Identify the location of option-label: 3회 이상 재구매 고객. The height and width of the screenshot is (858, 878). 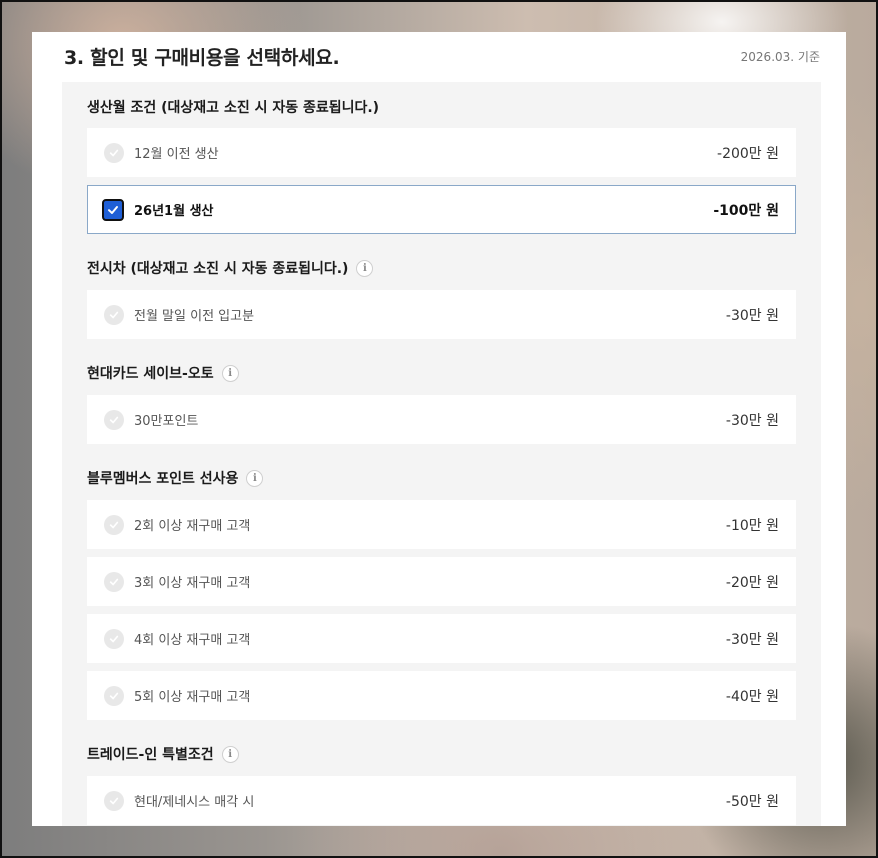
(192, 583).